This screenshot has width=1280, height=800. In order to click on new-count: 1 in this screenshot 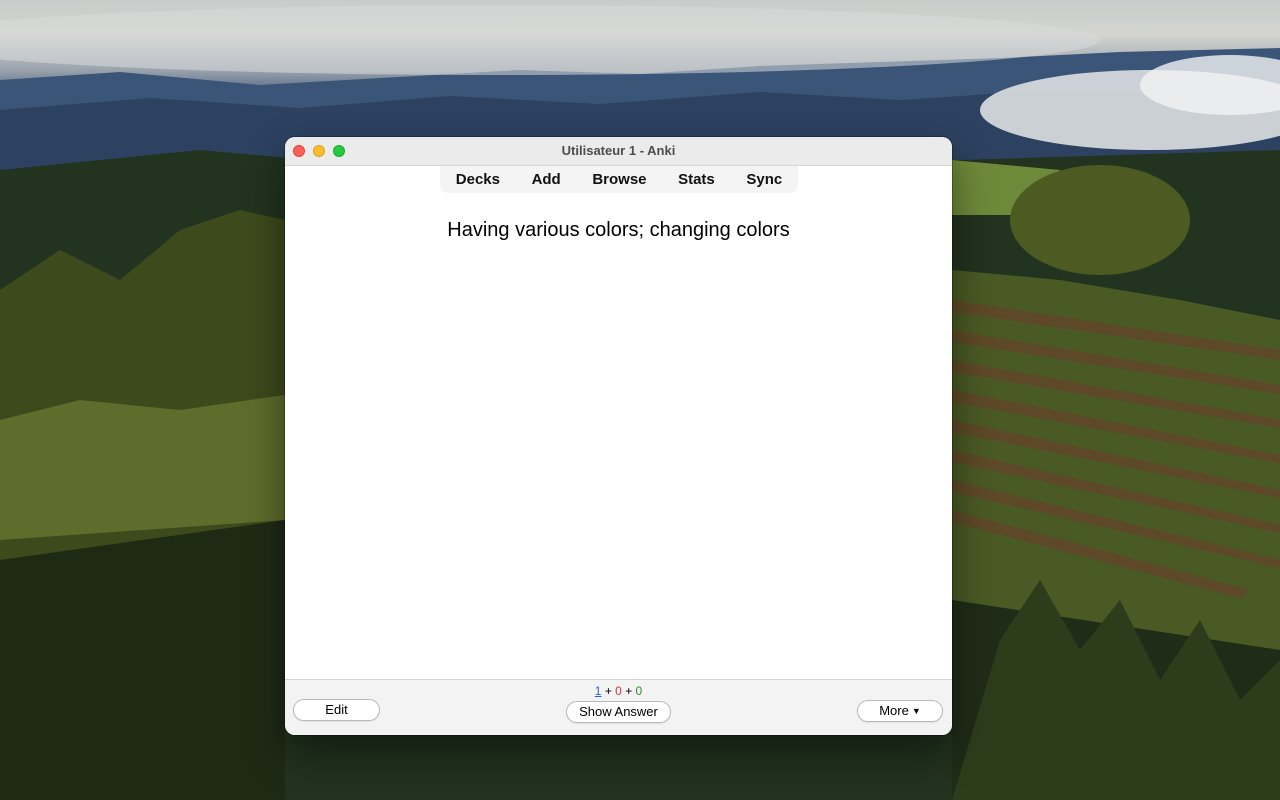, I will do `click(598, 691)`.